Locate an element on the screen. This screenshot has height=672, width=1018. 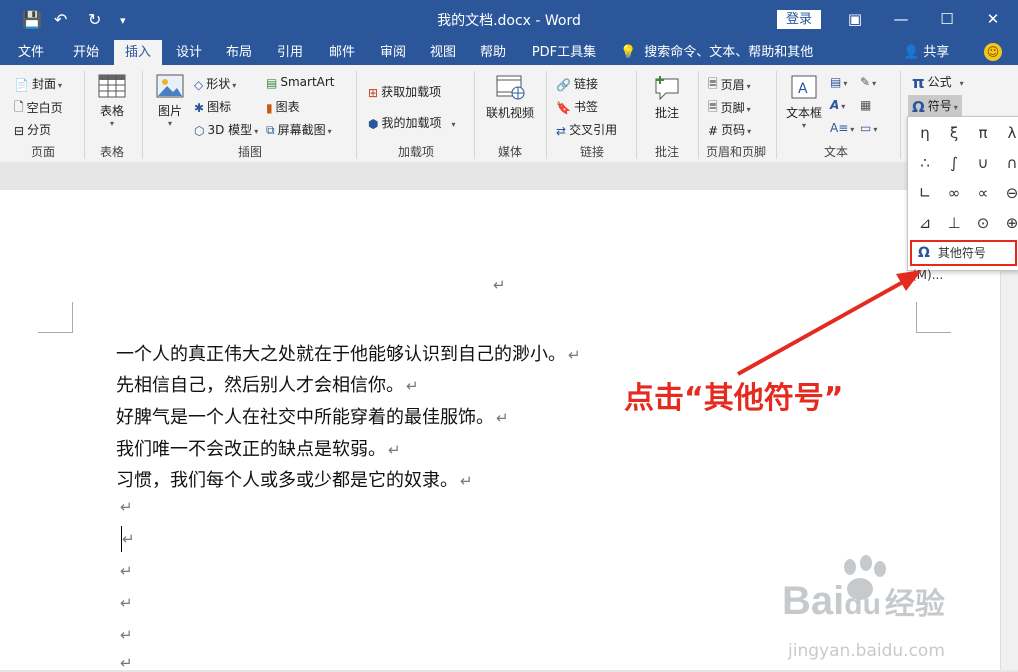
screenshot-button: ⧉ 屏幕截图 ▾ is located at coordinates (299, 129).